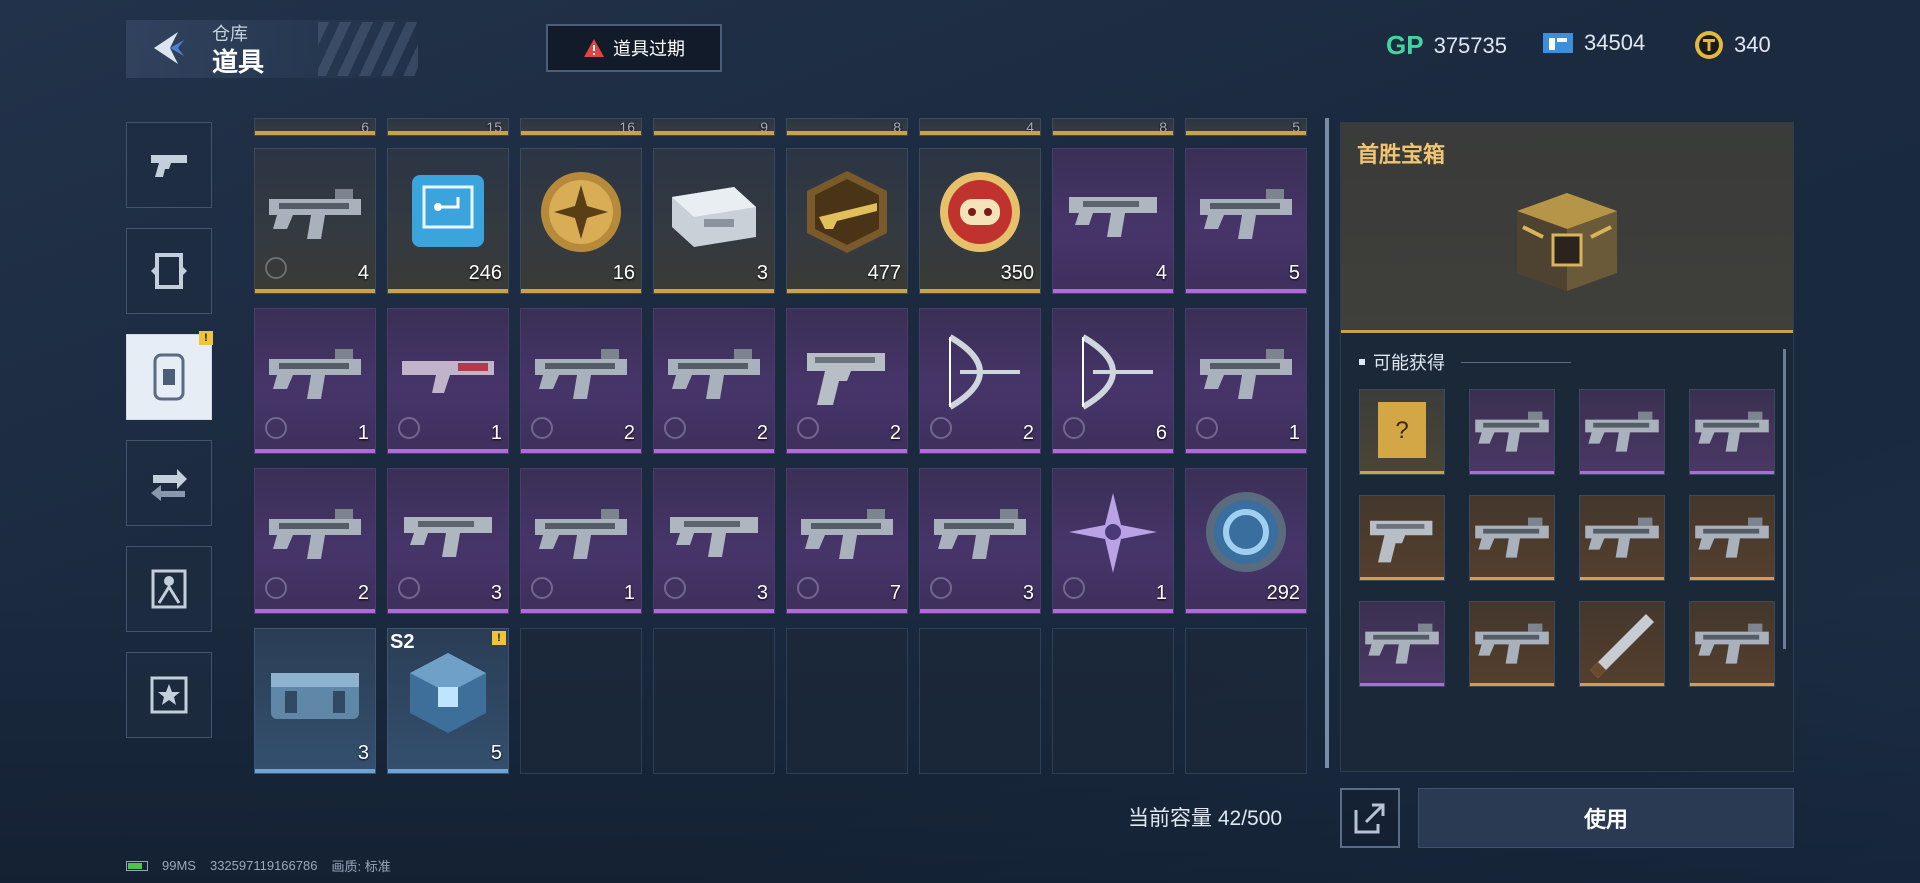 This screenshot has width=1920, height=883. Describe the element at coordinates (315, 692) in the screenshot. I see `supply-crate-icon` at that location.